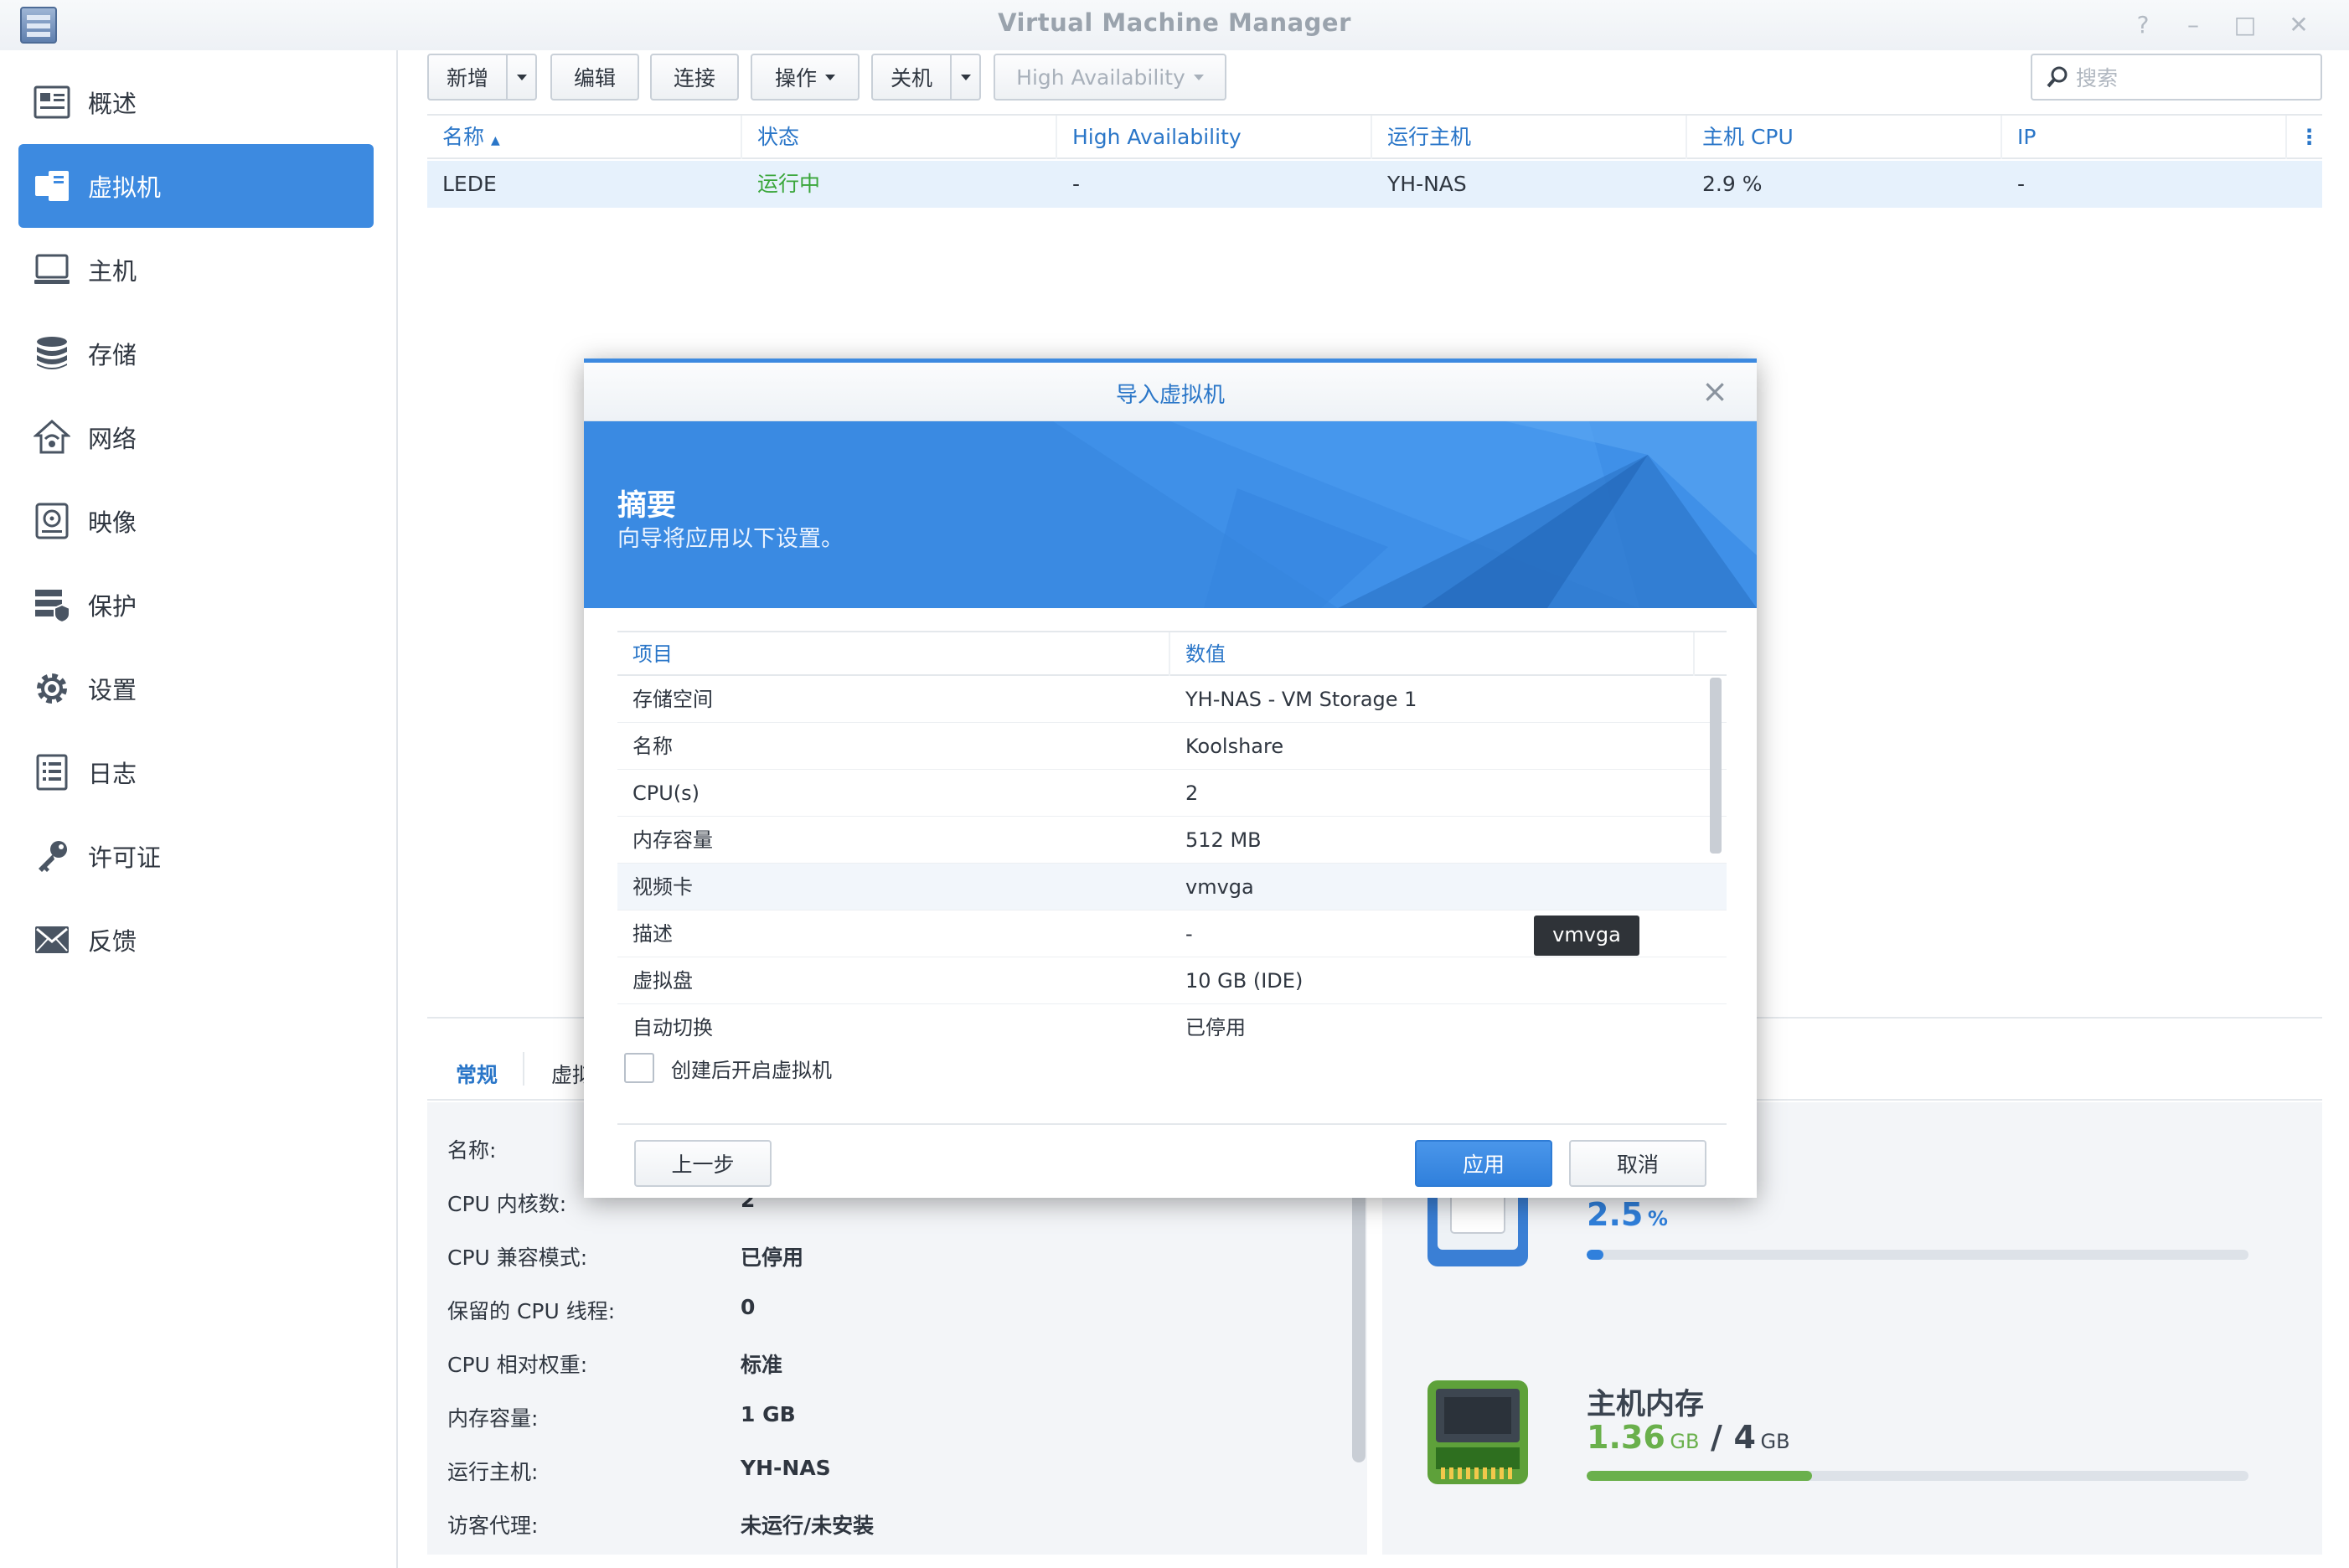  I want to click on memory-used: 1.36, so click(1626, 1438).